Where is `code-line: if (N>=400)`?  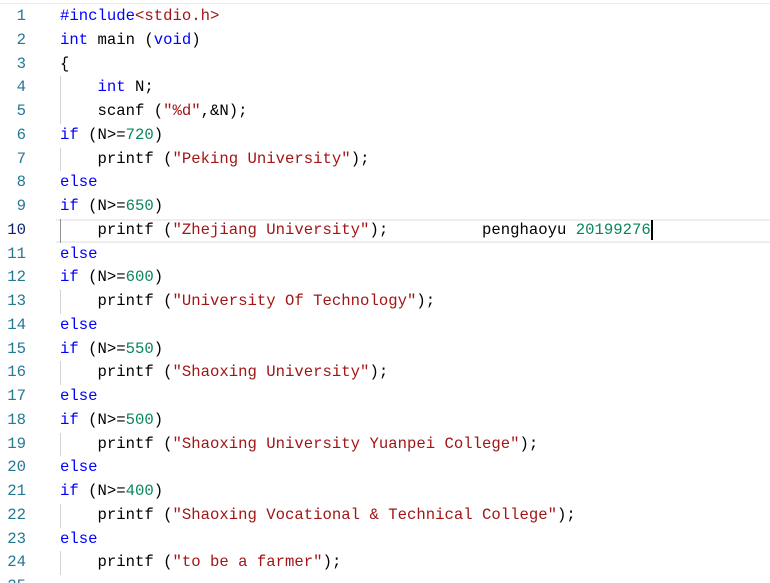 code-line: if (N>=400) is located at coordinates (111, 492).